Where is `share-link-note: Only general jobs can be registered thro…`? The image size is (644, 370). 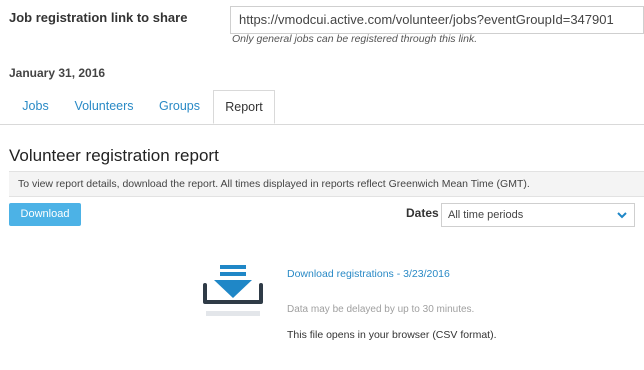 share-link-note: Only general jobs can be registered thro… is located at coordinates (355, 39).